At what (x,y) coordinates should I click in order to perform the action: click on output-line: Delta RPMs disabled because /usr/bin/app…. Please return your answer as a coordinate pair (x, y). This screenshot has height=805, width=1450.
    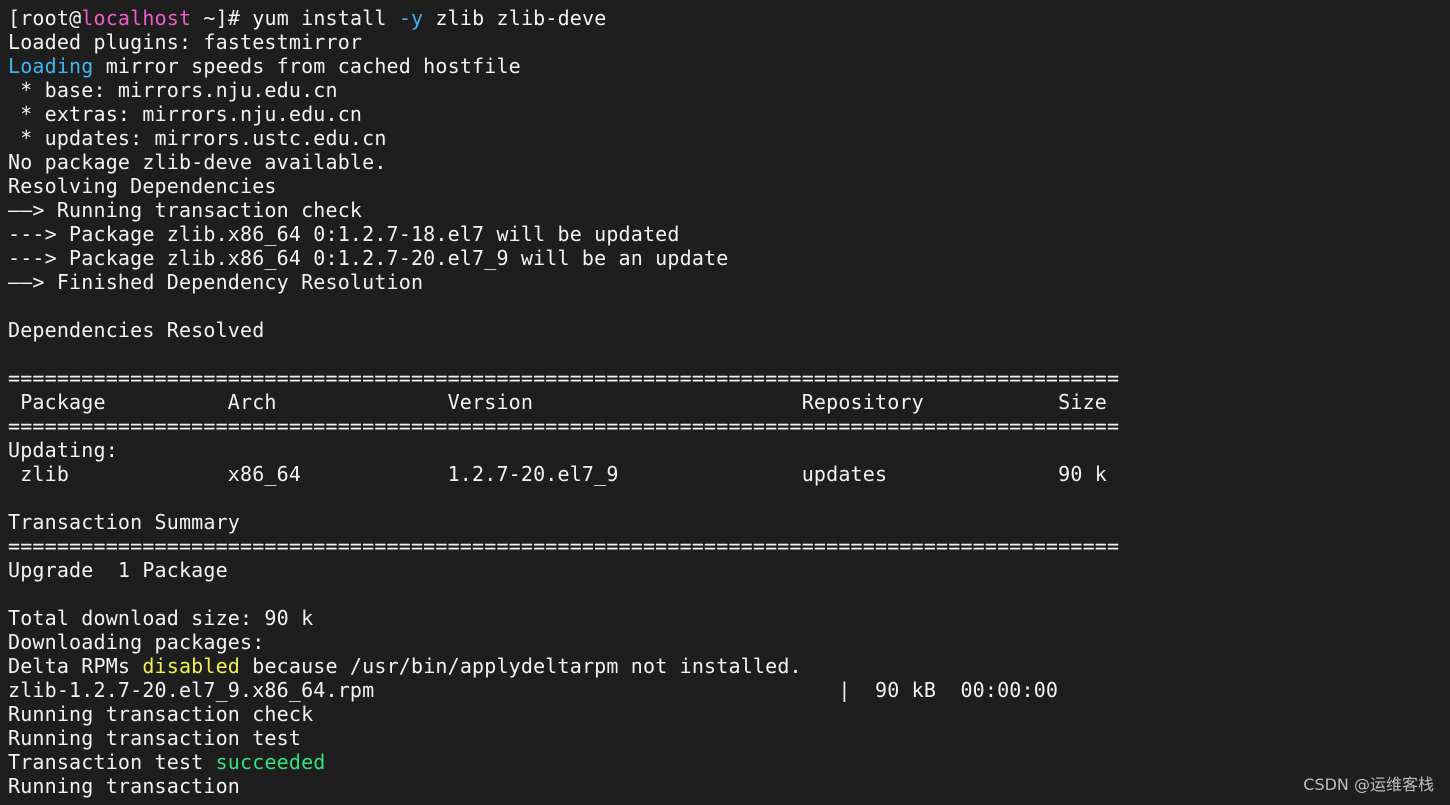
    Looking at the image, I should click on (729, 666).